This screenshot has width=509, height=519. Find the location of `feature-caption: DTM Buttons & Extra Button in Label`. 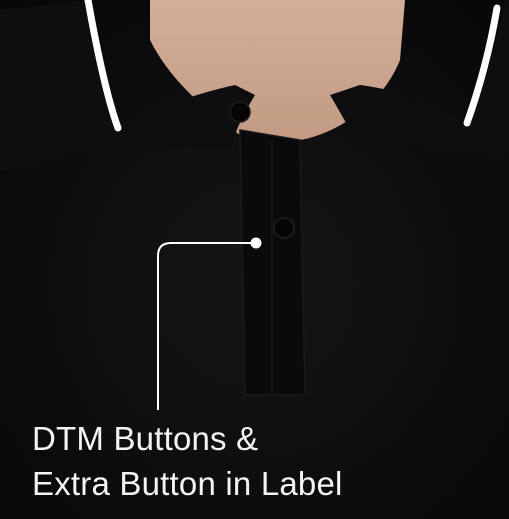

feature-caption: DTM Buttons & Extra Button in Label is located at coordinates (187, 461).